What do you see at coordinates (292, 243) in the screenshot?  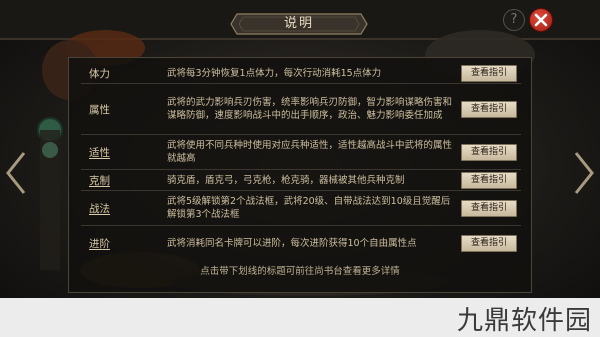 I see `row-description: 武将消耗同名卡牌可以进阶，每次进阶获得10个自由属性点` at bounding box center [292, 243].